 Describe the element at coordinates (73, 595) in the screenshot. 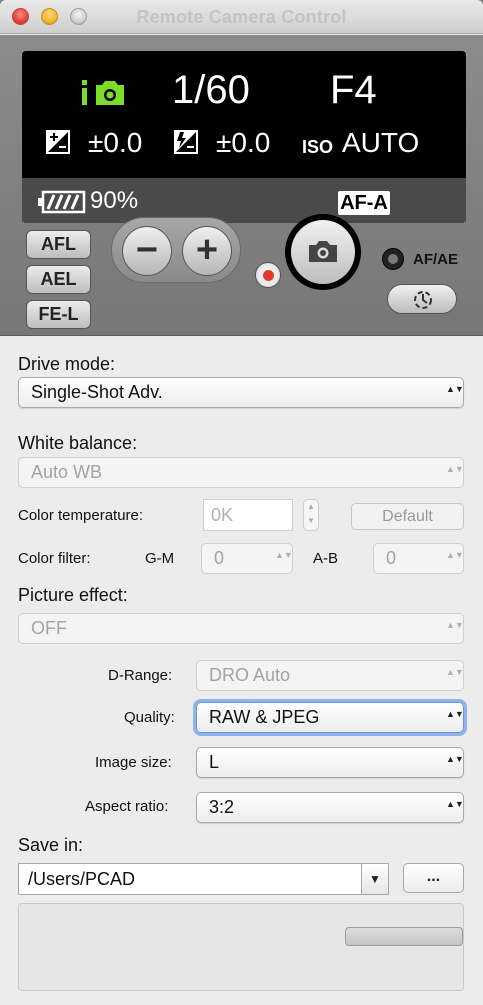

I see `picture-effect-label: Picture effect:` at that location.